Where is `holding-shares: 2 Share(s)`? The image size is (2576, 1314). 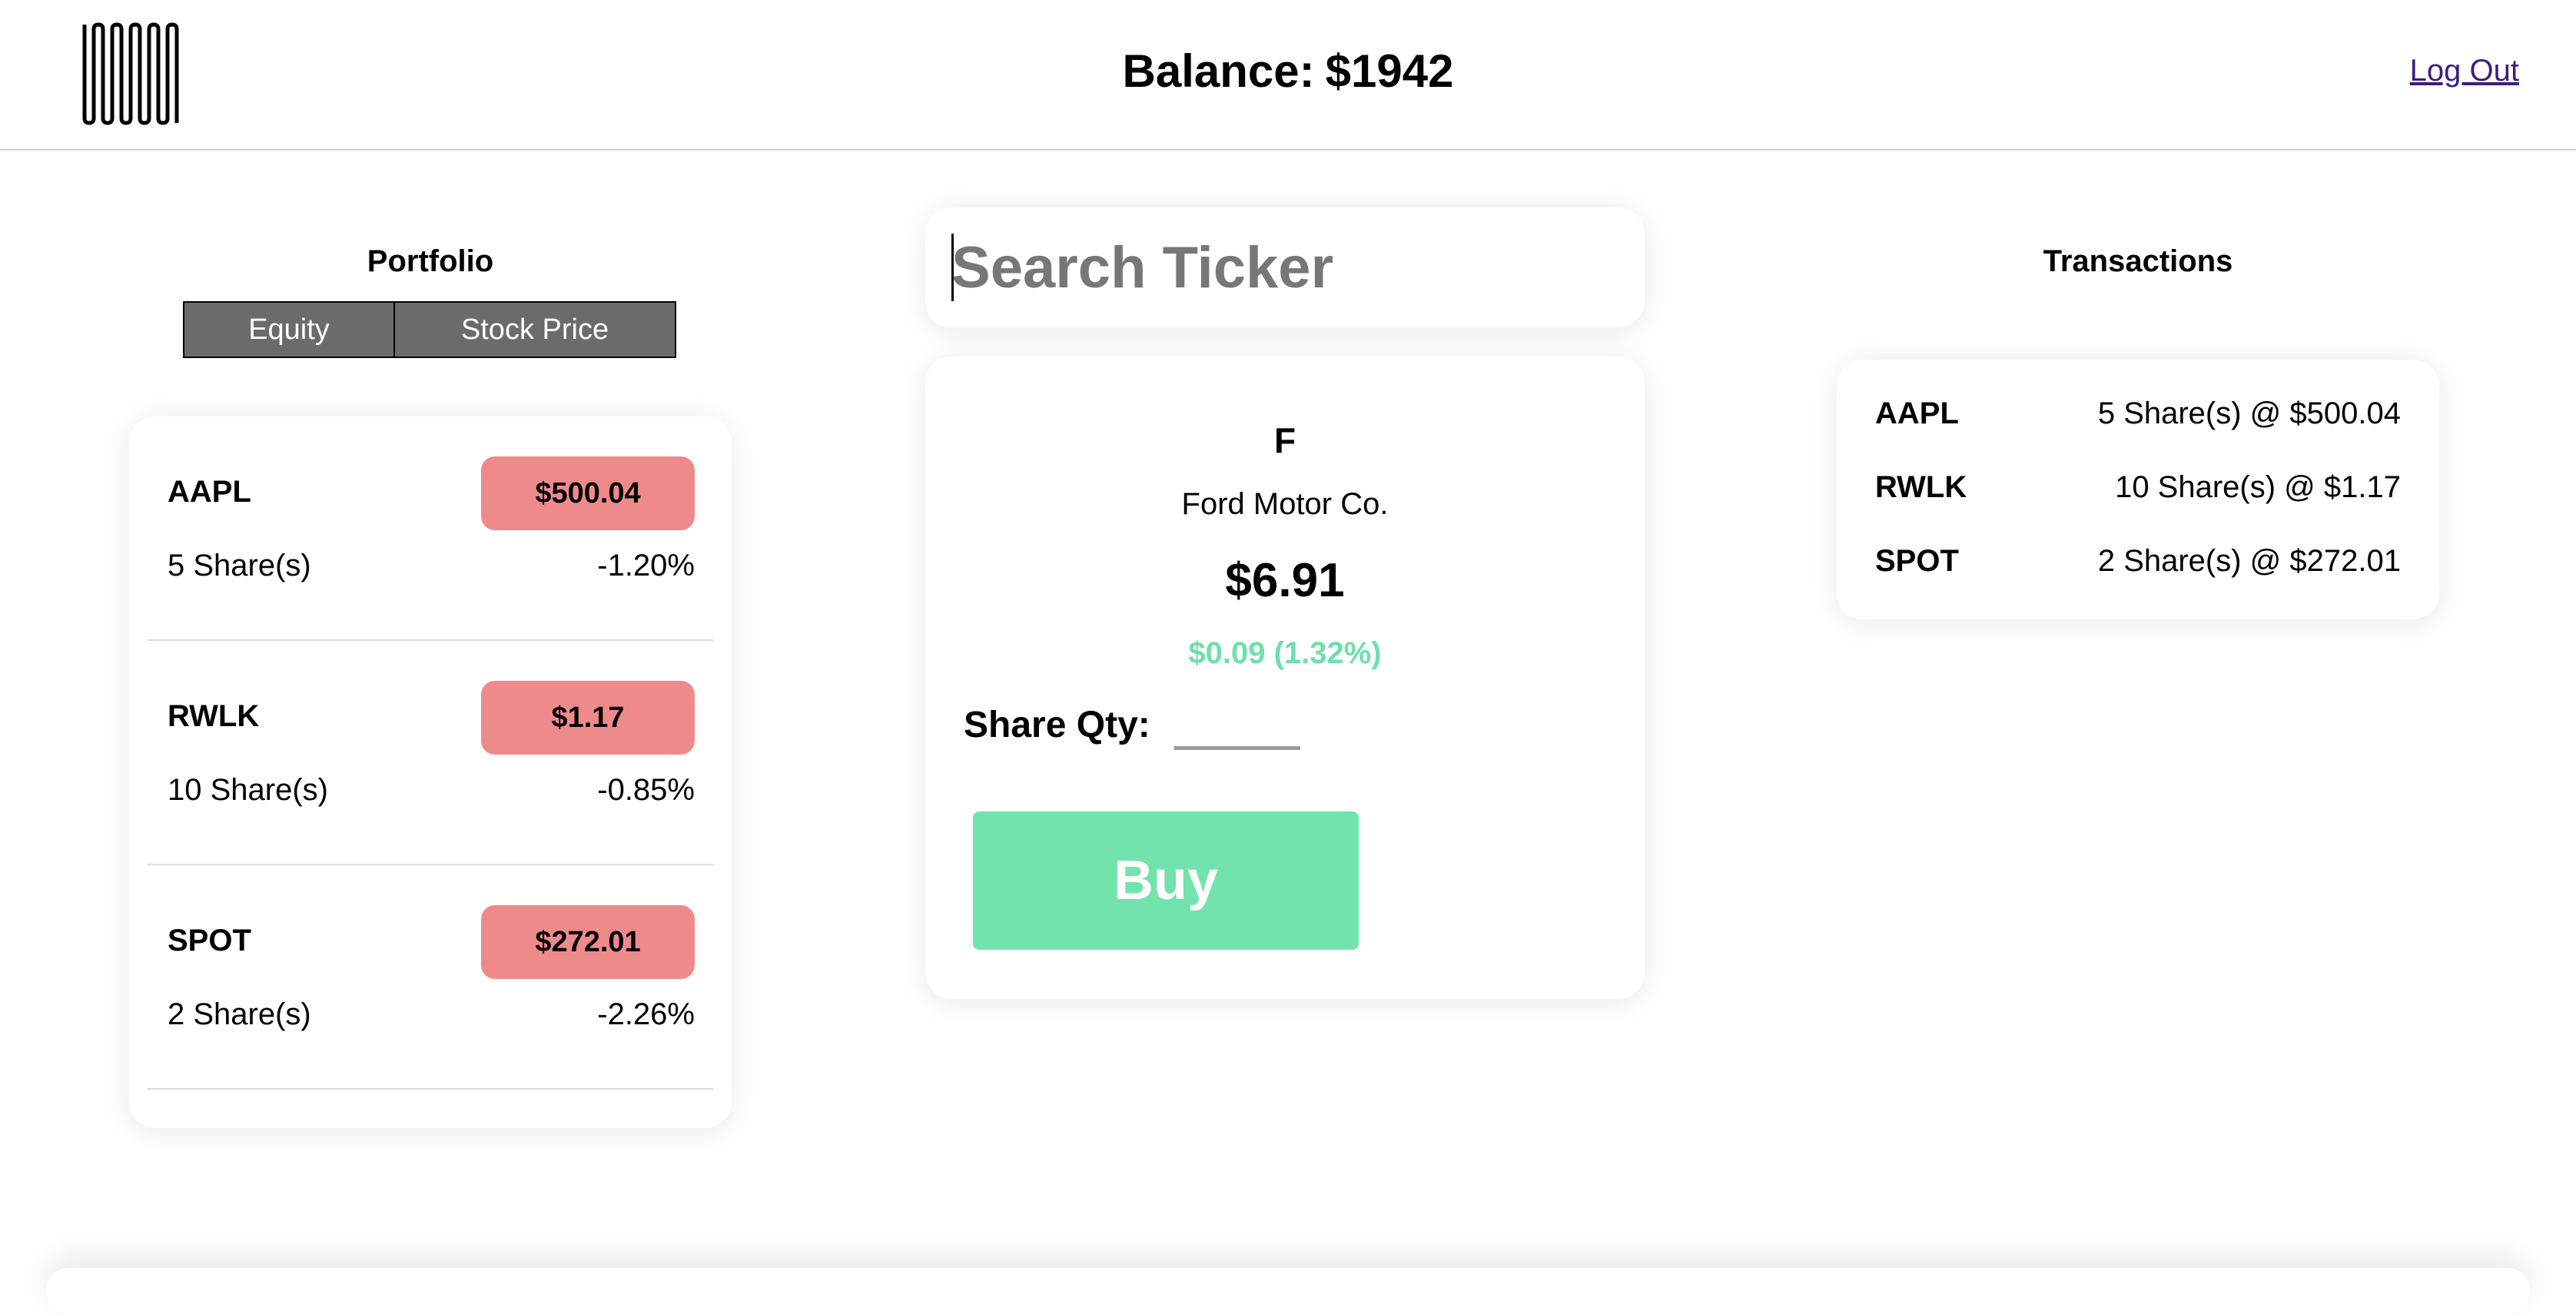
holding-shares: 2 Share(s) is located at coordinates (239, 1014).